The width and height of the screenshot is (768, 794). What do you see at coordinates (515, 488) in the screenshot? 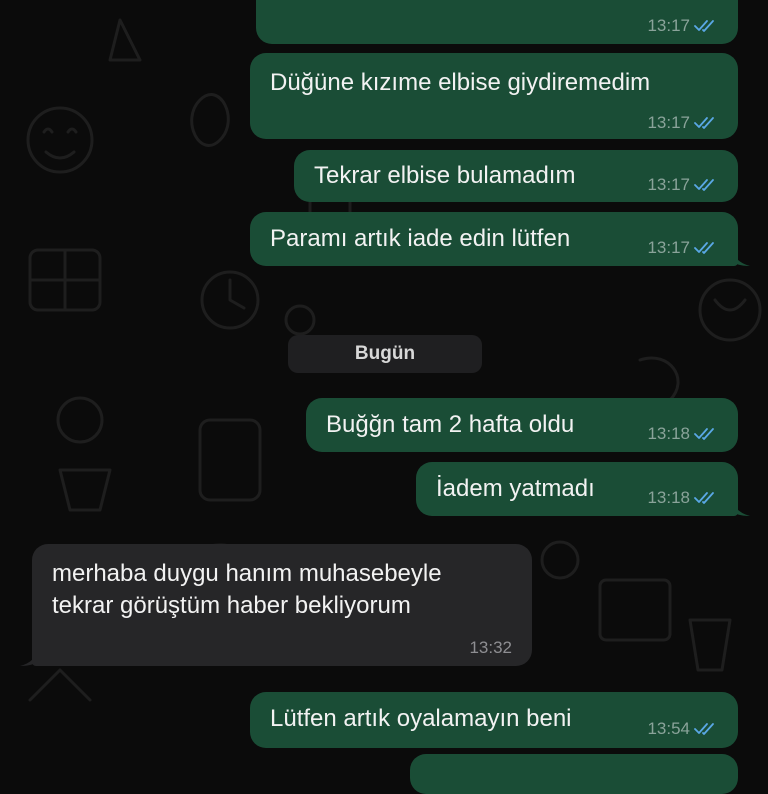
I see `message-text: İadem yatmadı` at bounding box center [515, 488].